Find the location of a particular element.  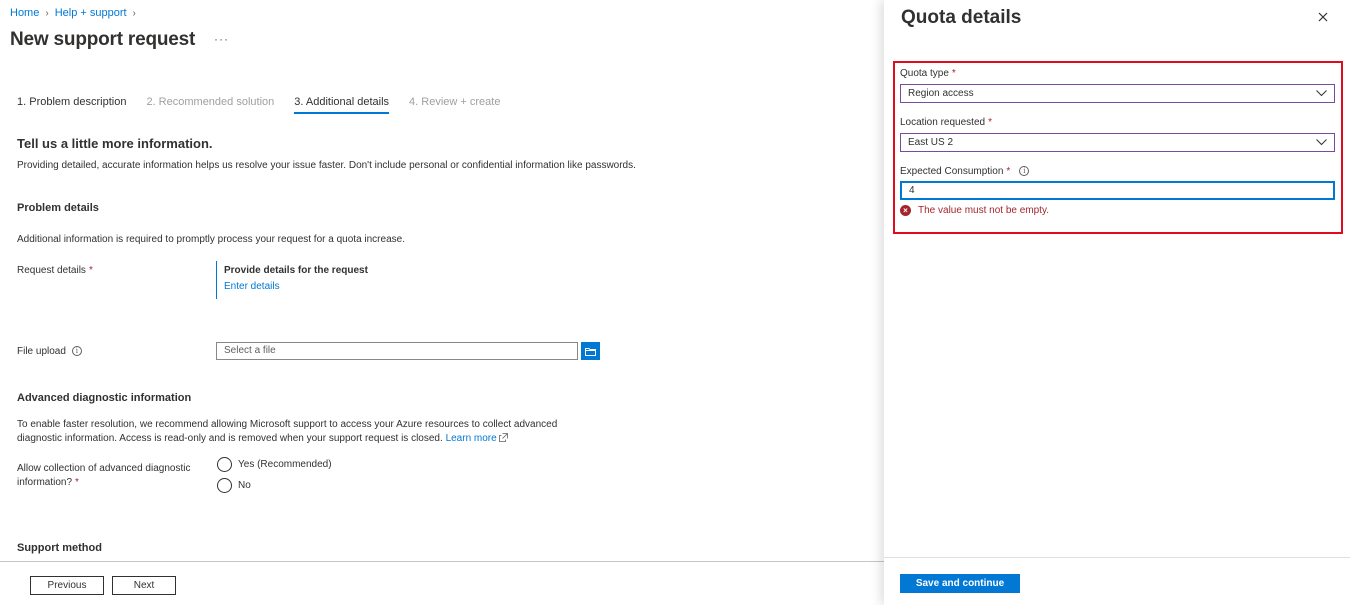

previous-button: Previous is located at coordinates (67, 585).